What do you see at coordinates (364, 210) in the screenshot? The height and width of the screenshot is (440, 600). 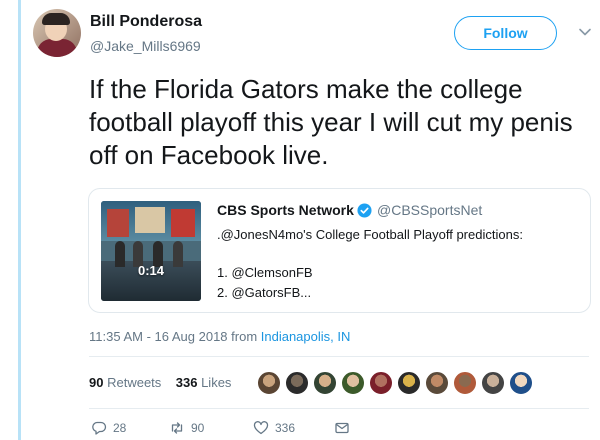 I see `verified-badge-icon` at bounding box center [364, 210].